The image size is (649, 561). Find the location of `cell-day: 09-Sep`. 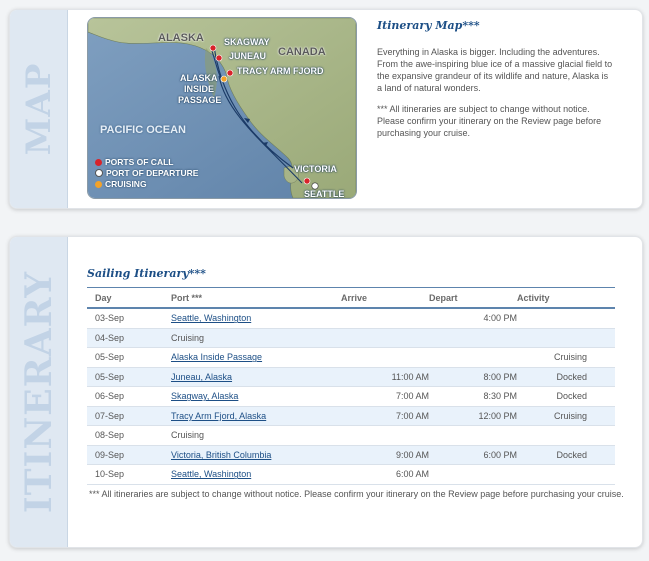

cell-day: 09-Sep is located at coordinates (129, 455).